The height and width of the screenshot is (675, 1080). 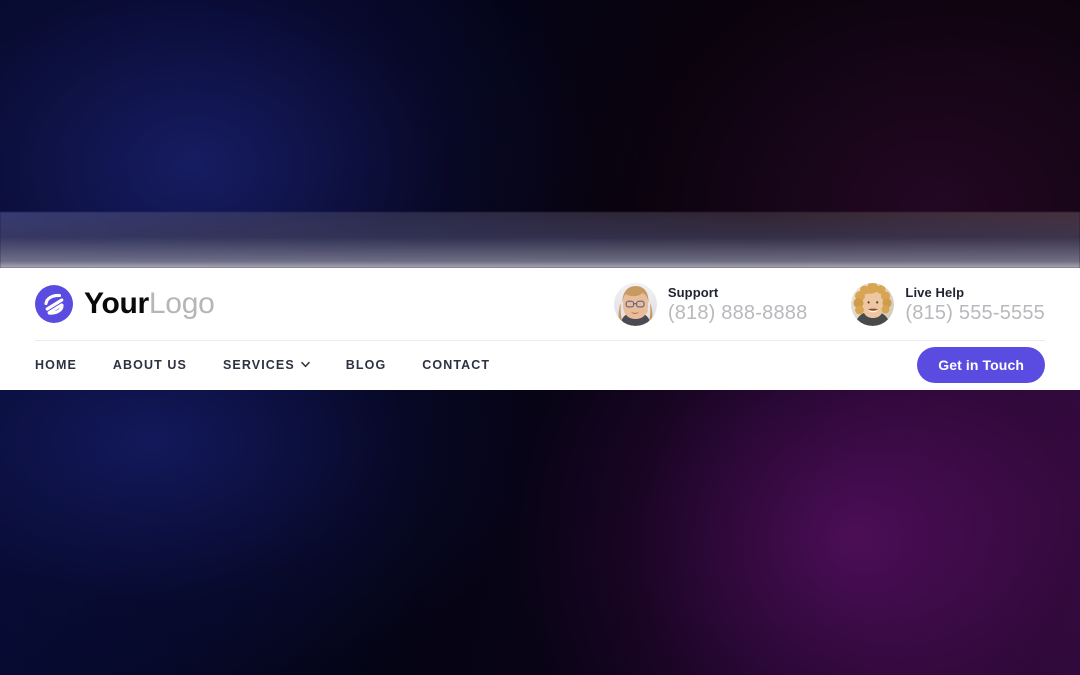 I want to click on brand-name-strong: Your, so click(x=116, y=303).